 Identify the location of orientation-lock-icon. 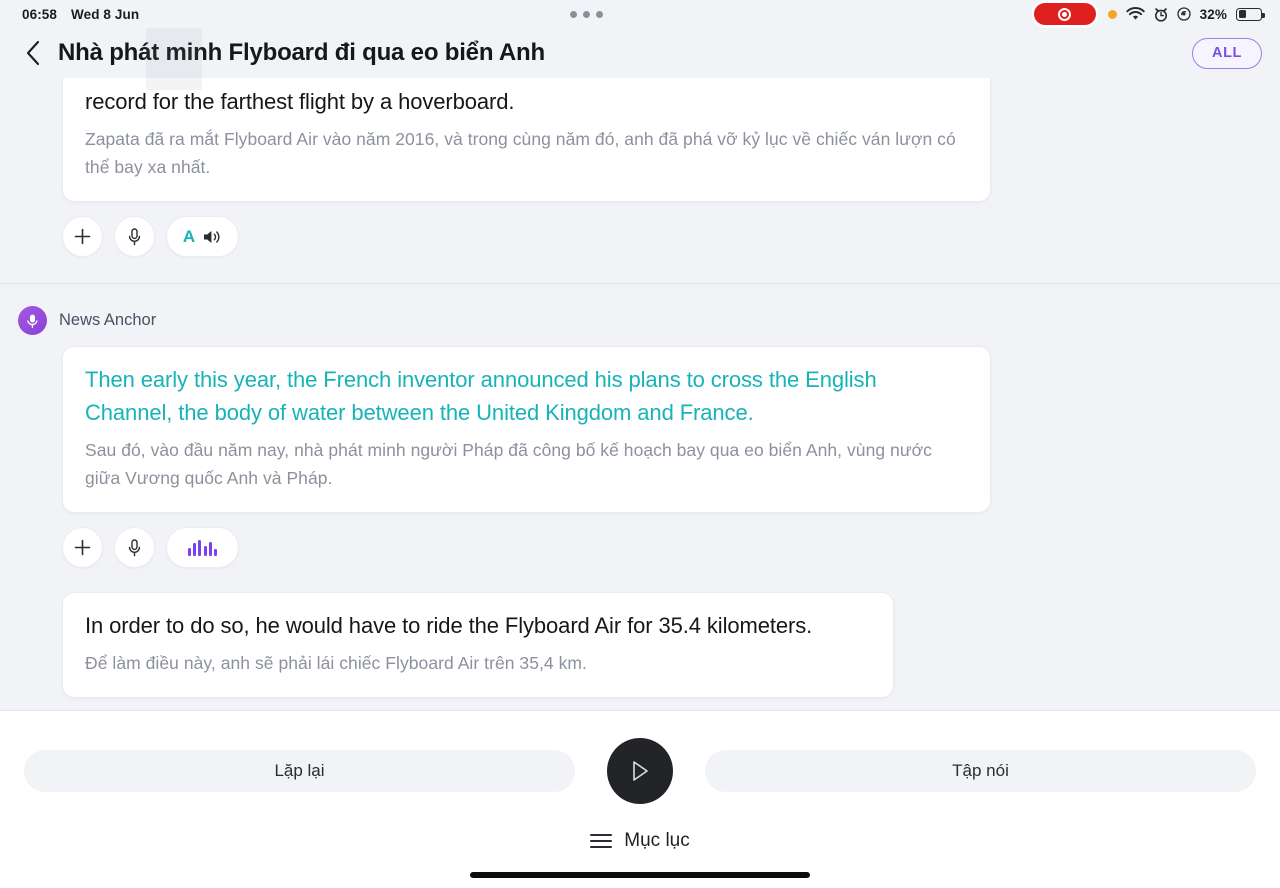
(1184, 14).